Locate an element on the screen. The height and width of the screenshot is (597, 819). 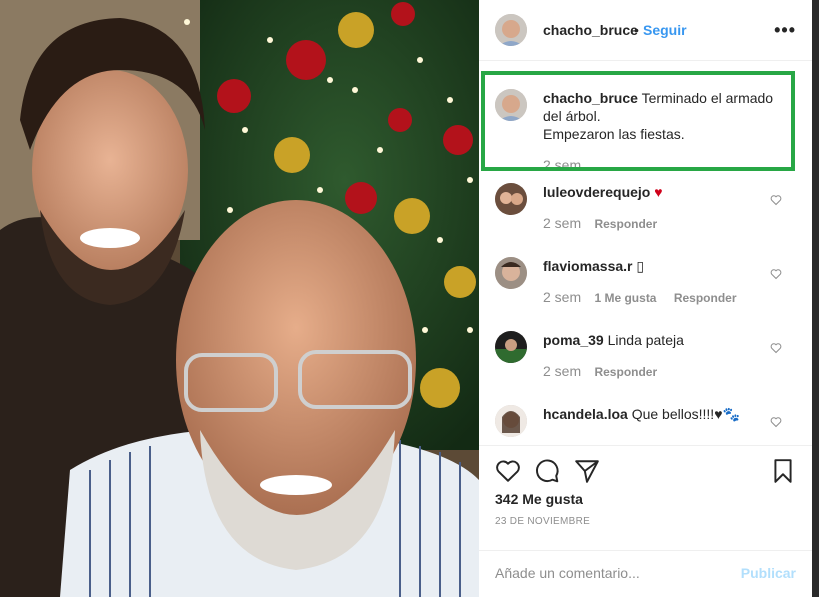
comment-username: poma_39 is located at coordinates (573, 340).